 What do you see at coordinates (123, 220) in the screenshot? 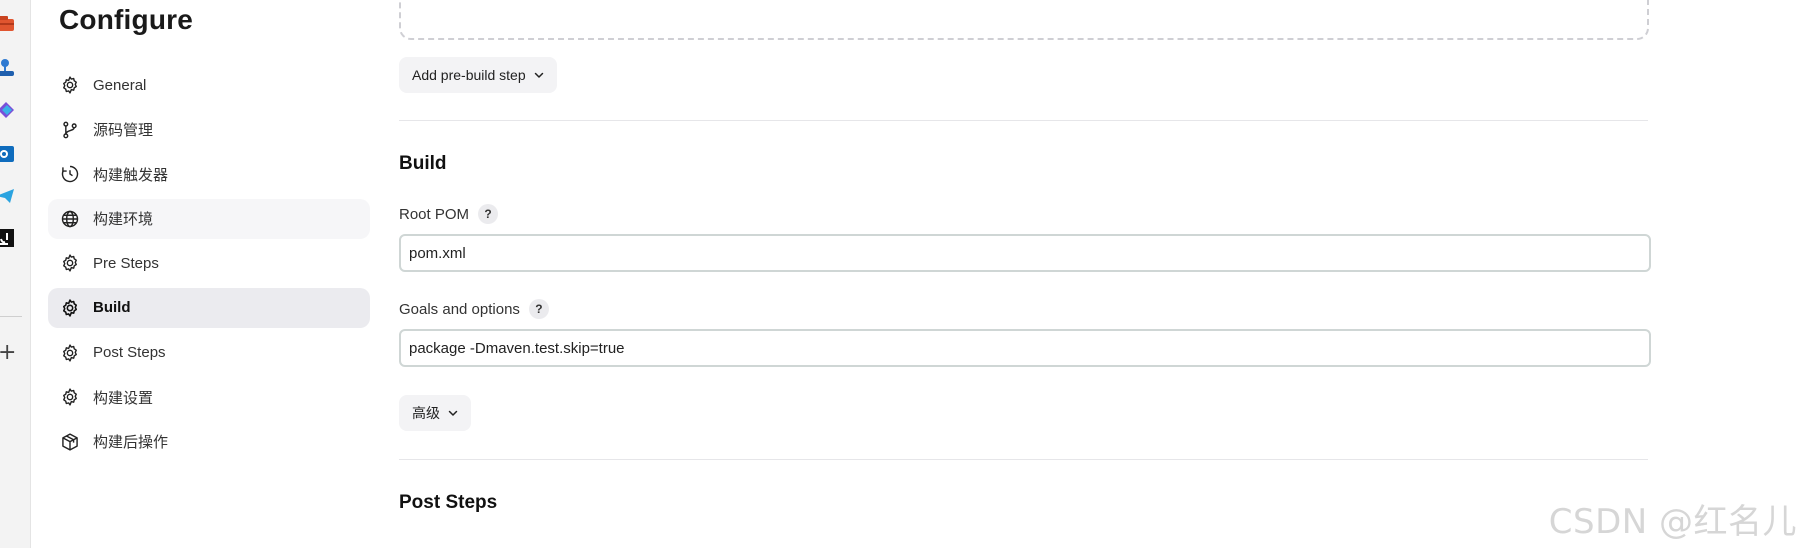
I see `sidebar-item-label: 构建环境` at bounding box center [123, 220].